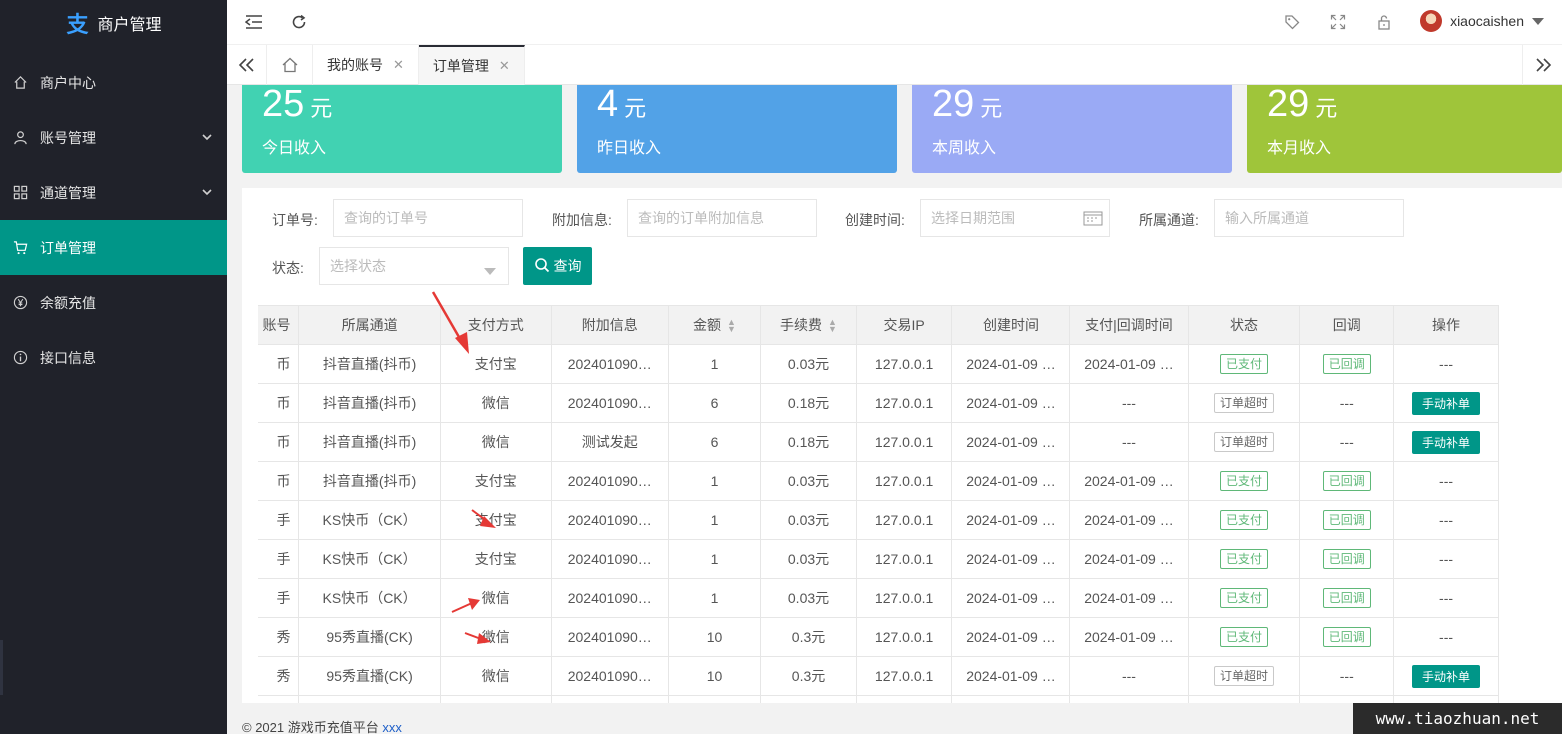  I want to click on sidebar-item-merchant-center: 商户中心, so click(113, 82).